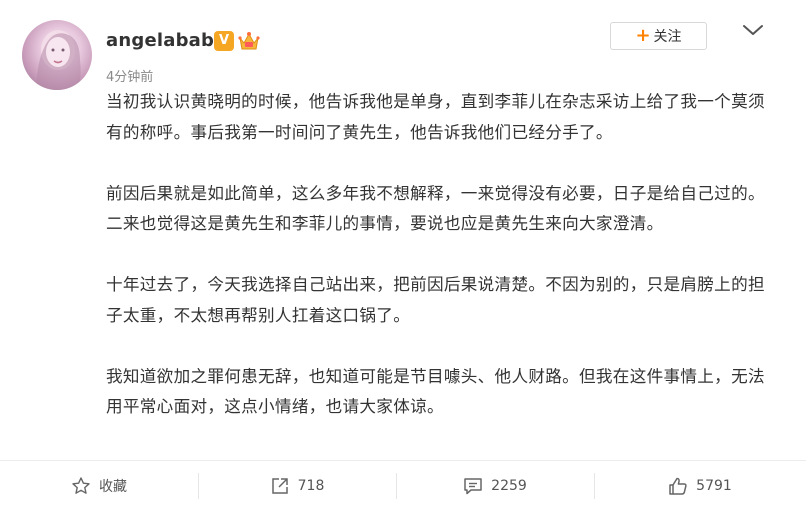 The height and width of the screenshot is (510, 806). I want to click on comment-button: 2259, so click(495, 485).